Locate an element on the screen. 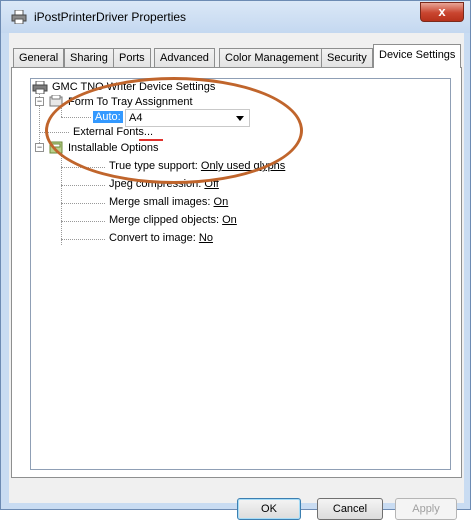 This screenshot has width=471, height=520. tray-icon is located at coordinates (56, 101).